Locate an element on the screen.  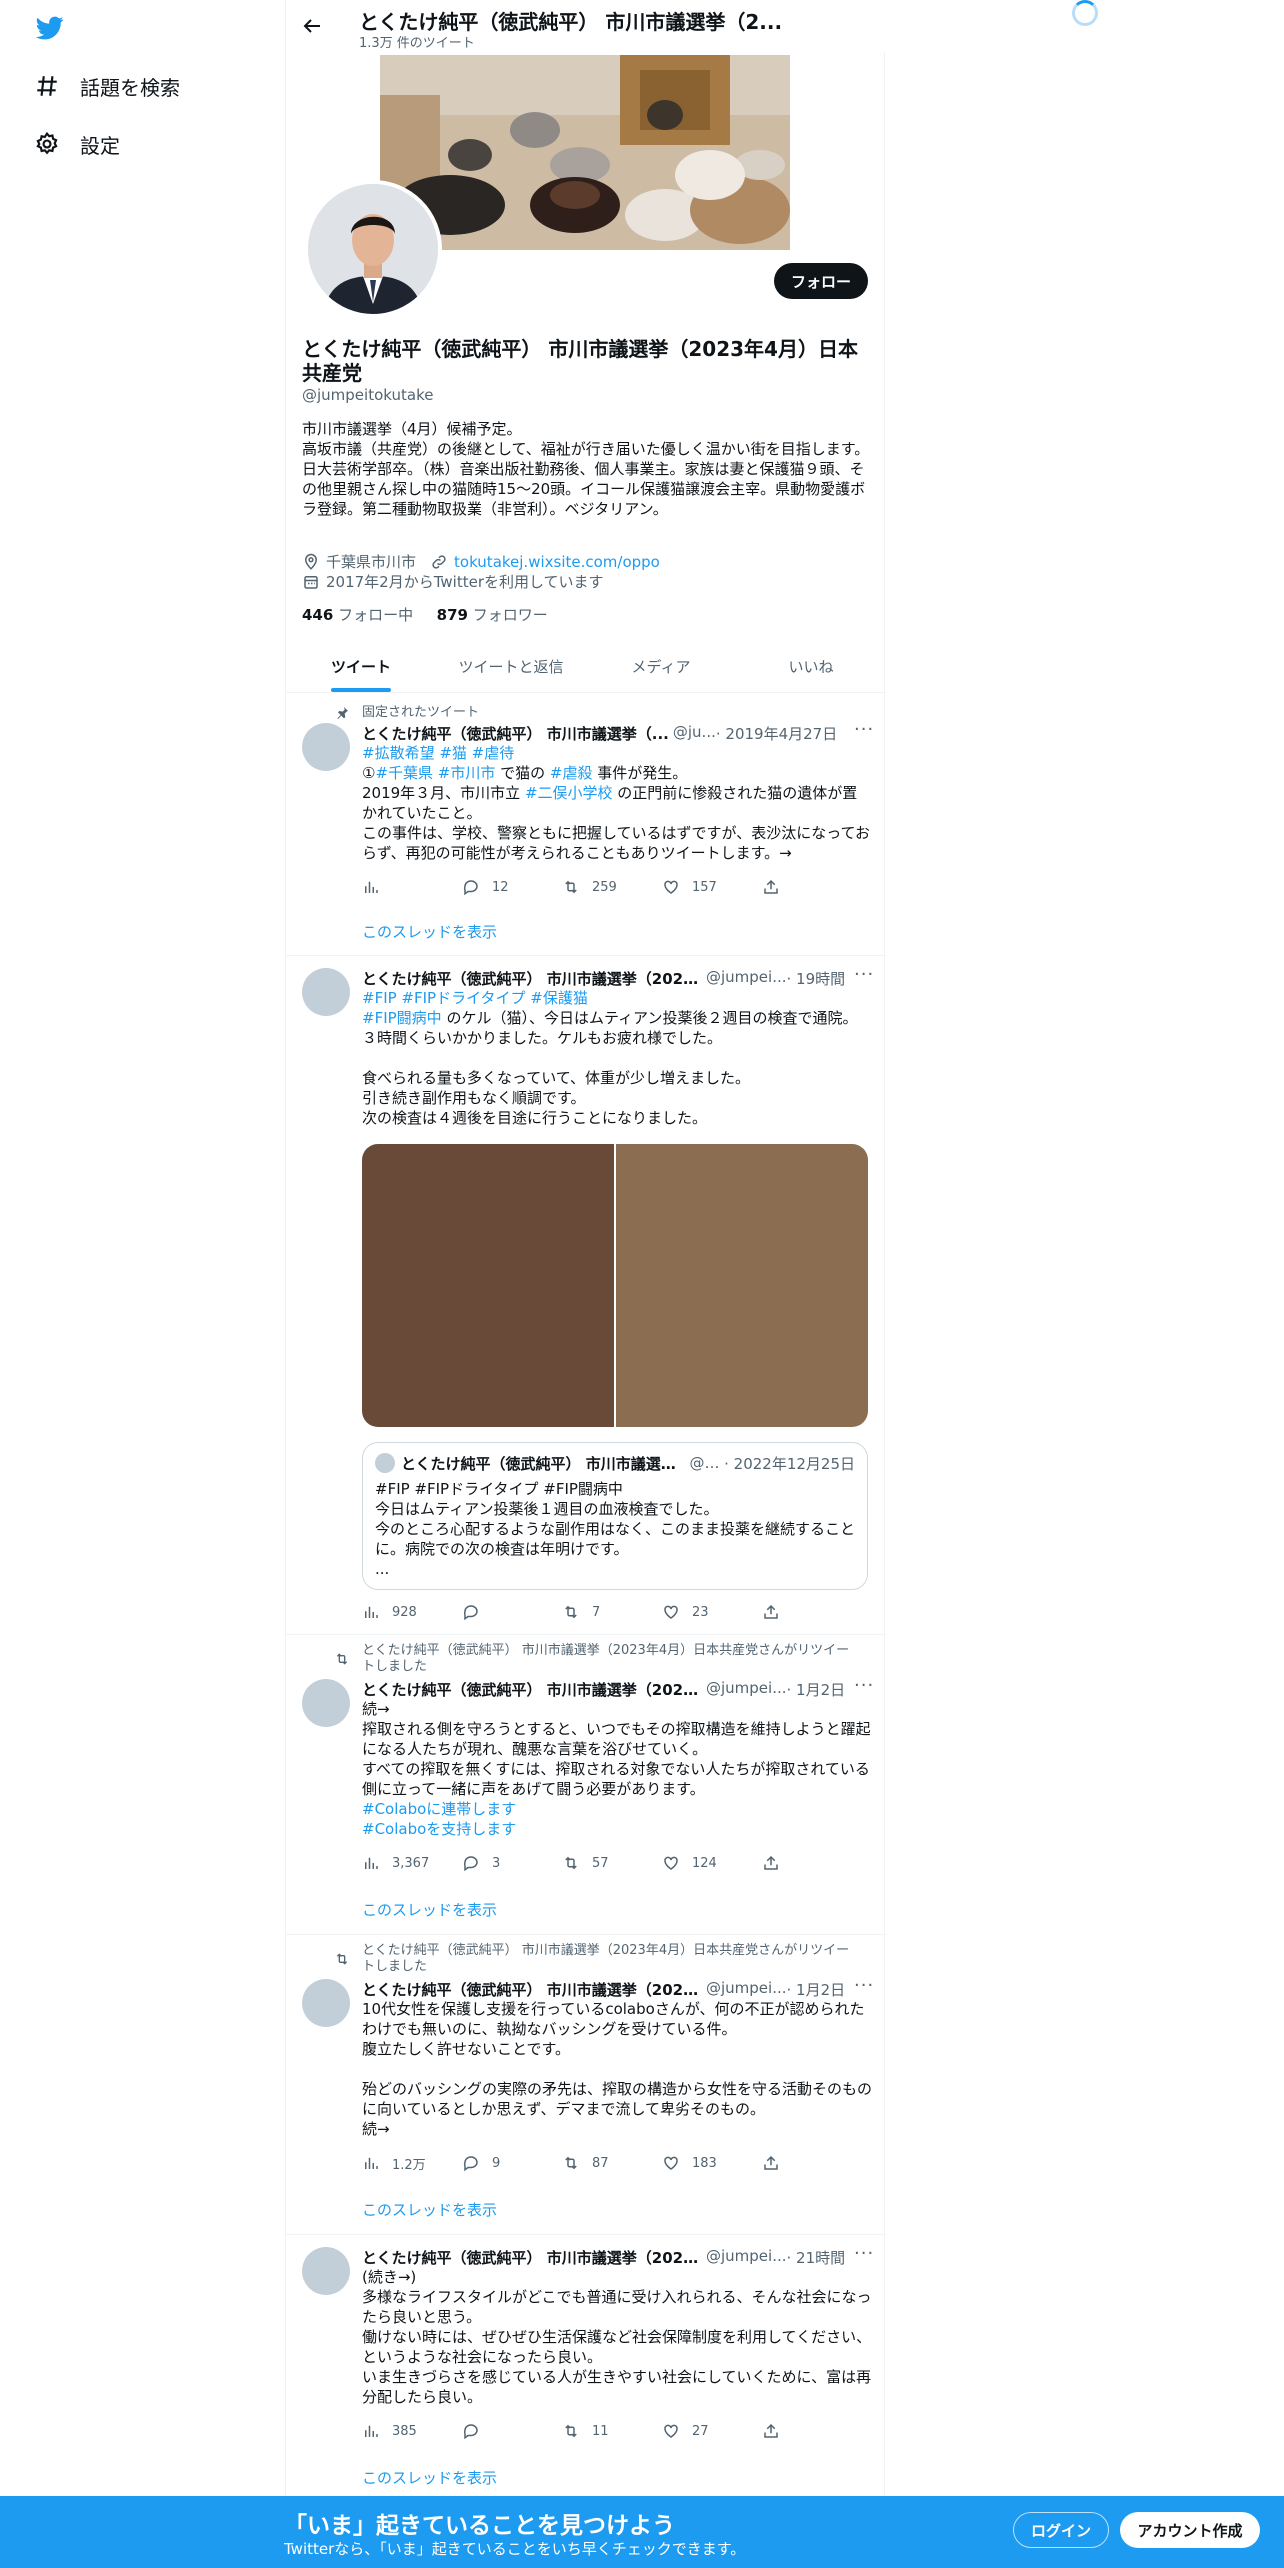
analytics-icon is located at coordinates (371, 2431).